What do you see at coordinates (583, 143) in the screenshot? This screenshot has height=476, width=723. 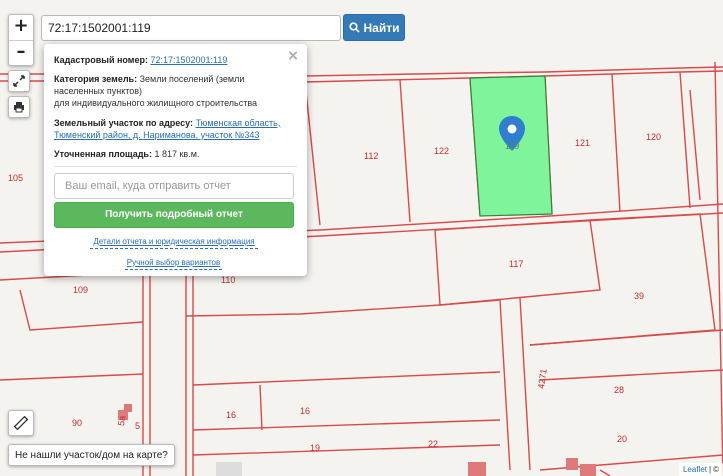 I see `plot-number-121: 121` at bounding box center [583, 143].